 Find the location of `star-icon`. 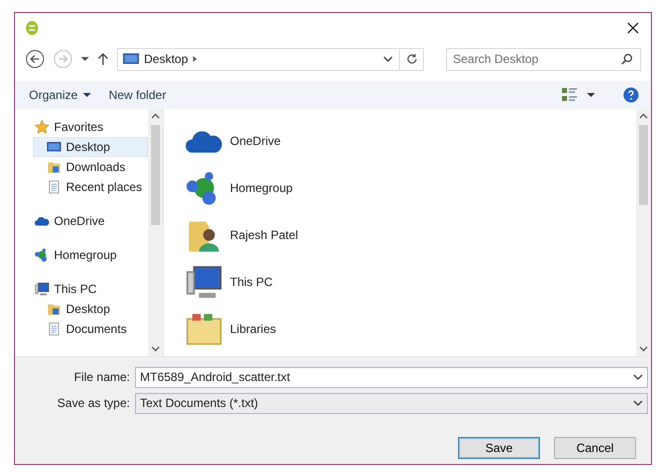

star-icon is located at coordinates (42, 127).